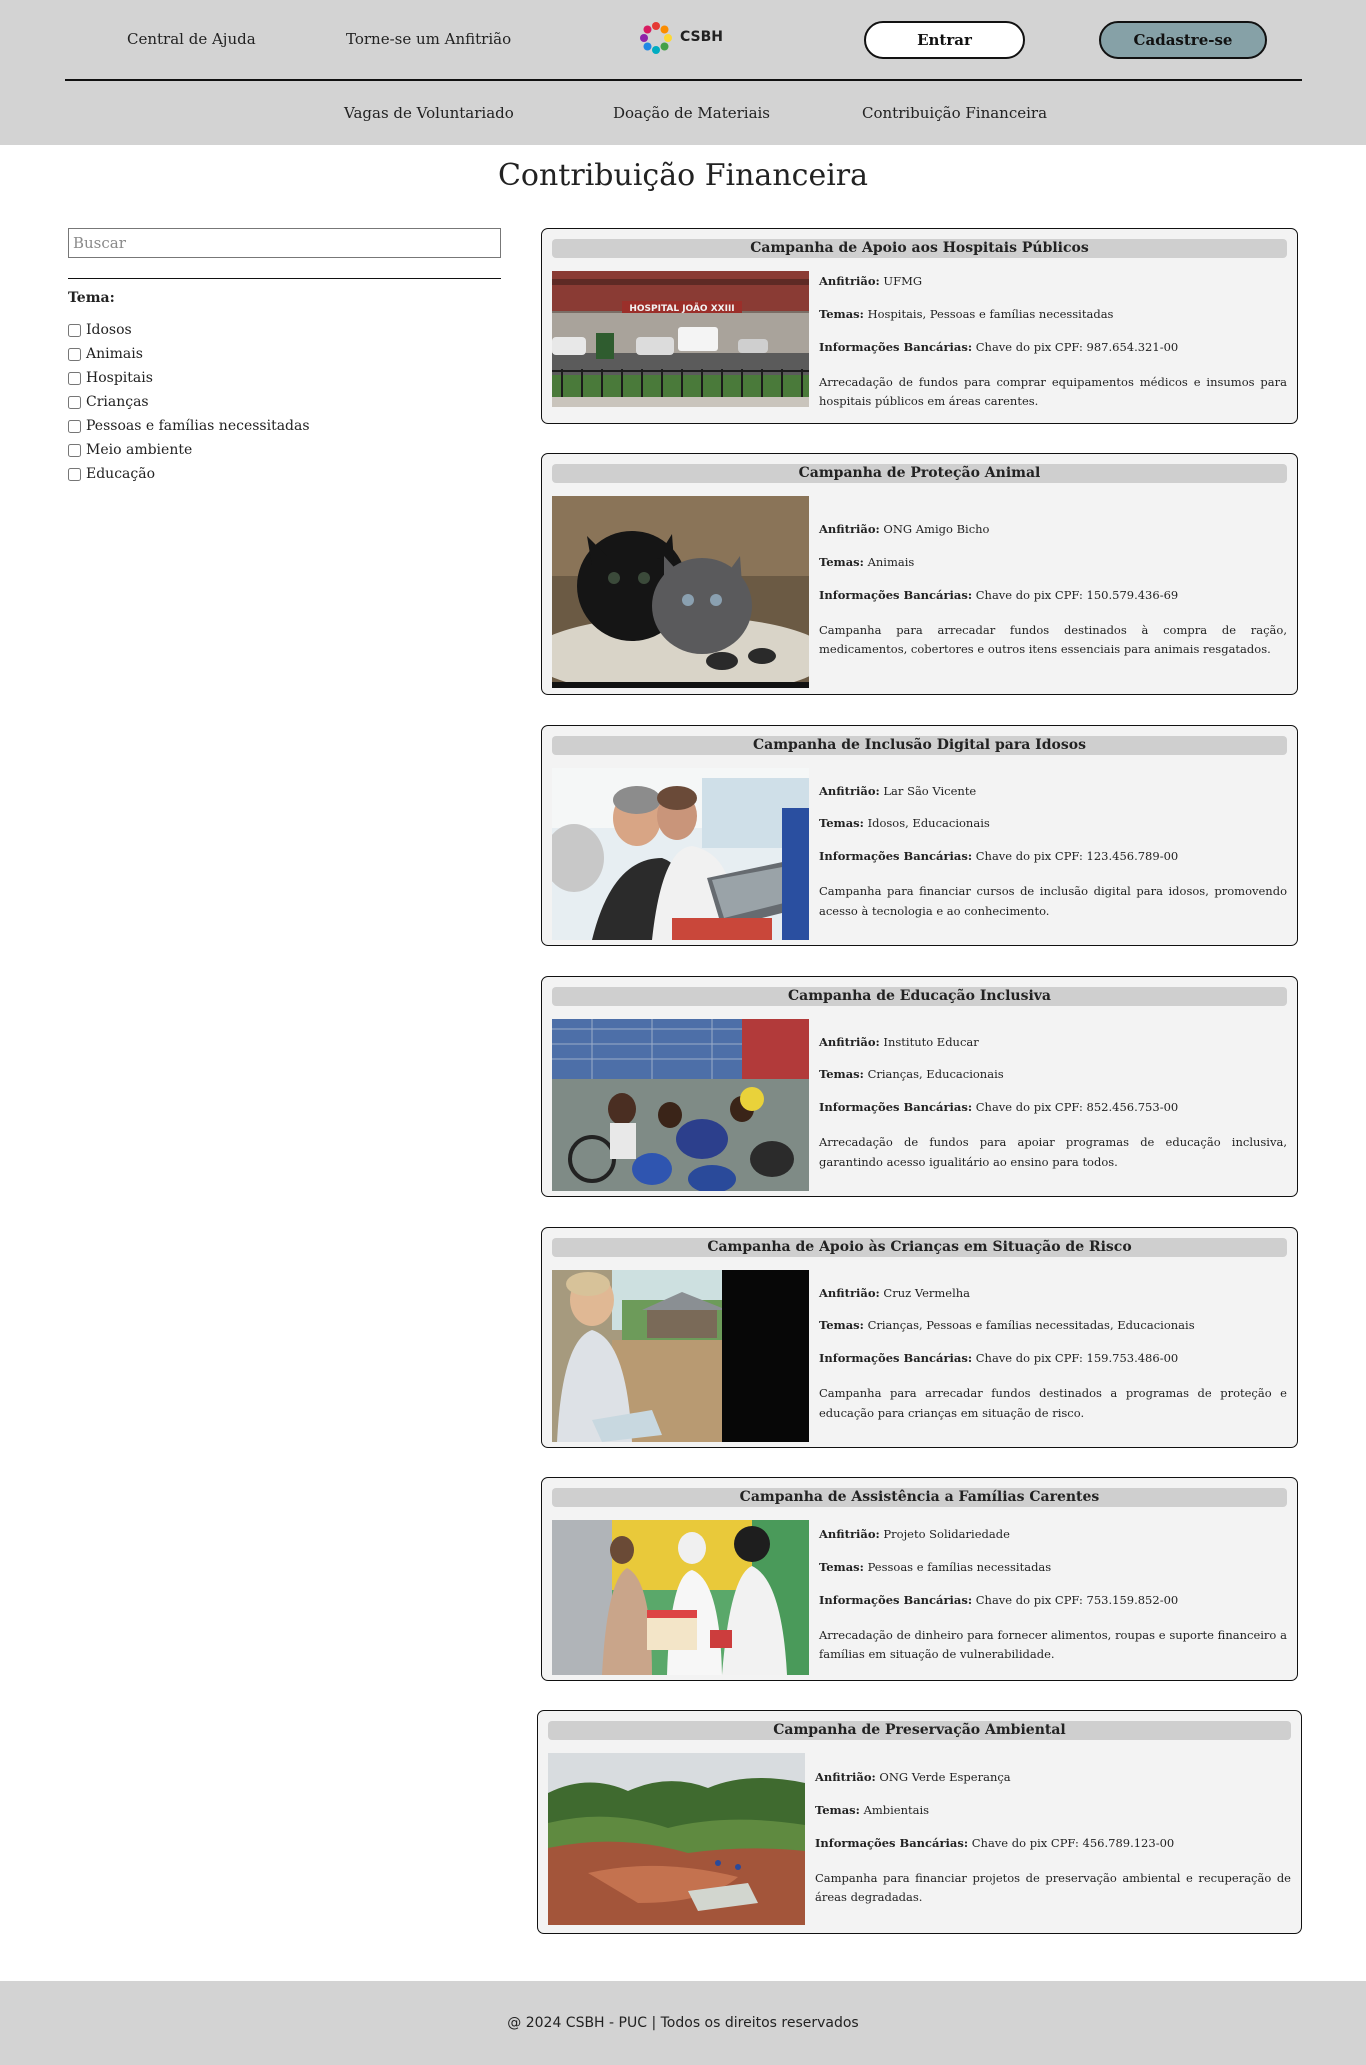 Image resolution: width=1366 pixels, height=2065 pixels. Describe the element at coordinates (919, 1730) in the screenshot. I see `campaign-title: Campanha de Preservação Ambiental` at that location.